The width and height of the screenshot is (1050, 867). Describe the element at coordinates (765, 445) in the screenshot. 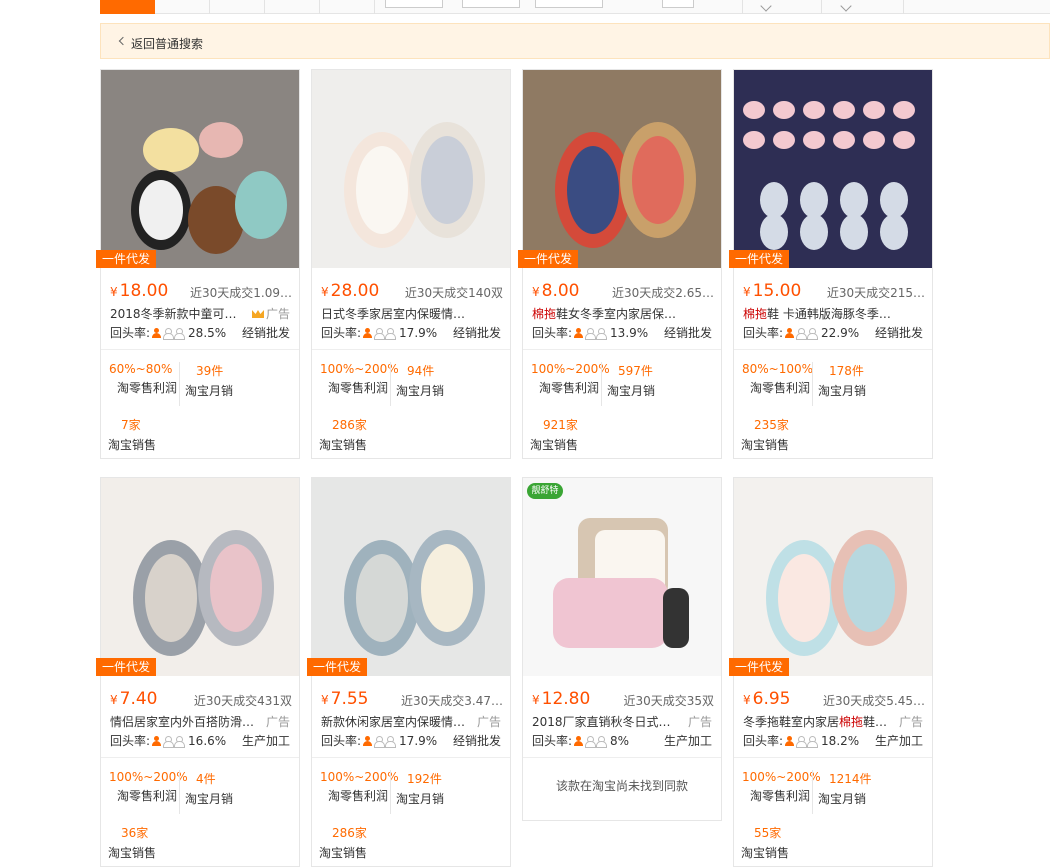

I see `stat-label: 淘宝销售` at that location.